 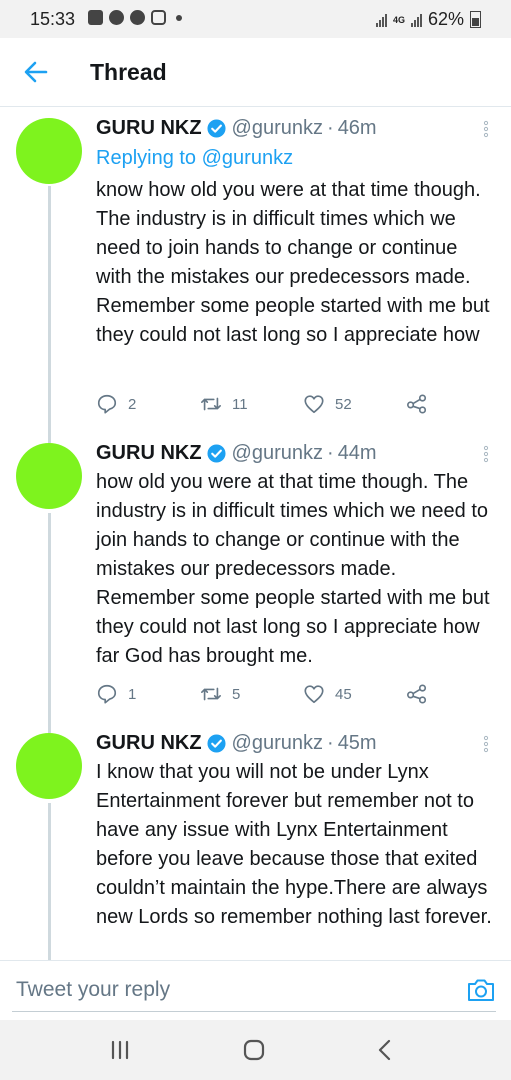 What do you see at coordinates (132, 404) in the screenshot?
I see `reply-count: 2` at bounding box center [132, 404].